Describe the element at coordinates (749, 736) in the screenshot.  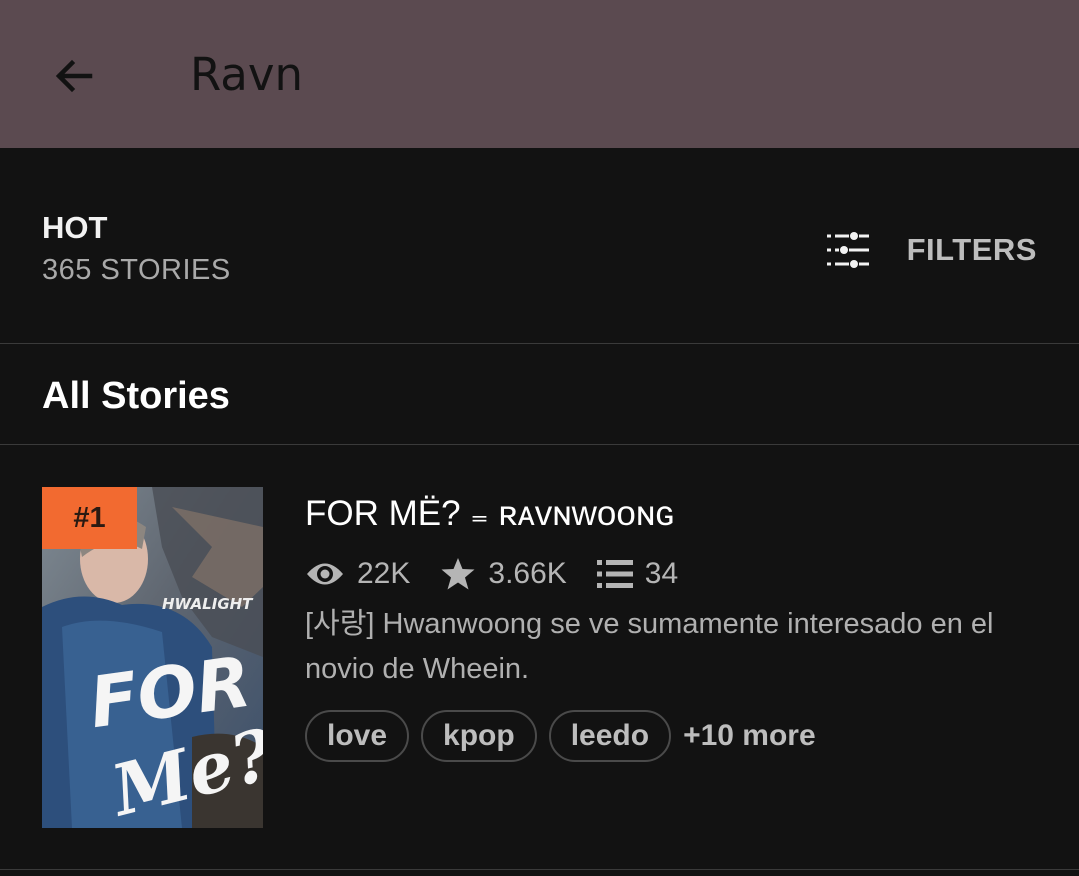
I see `more-tags-link: +10 more` at that location.